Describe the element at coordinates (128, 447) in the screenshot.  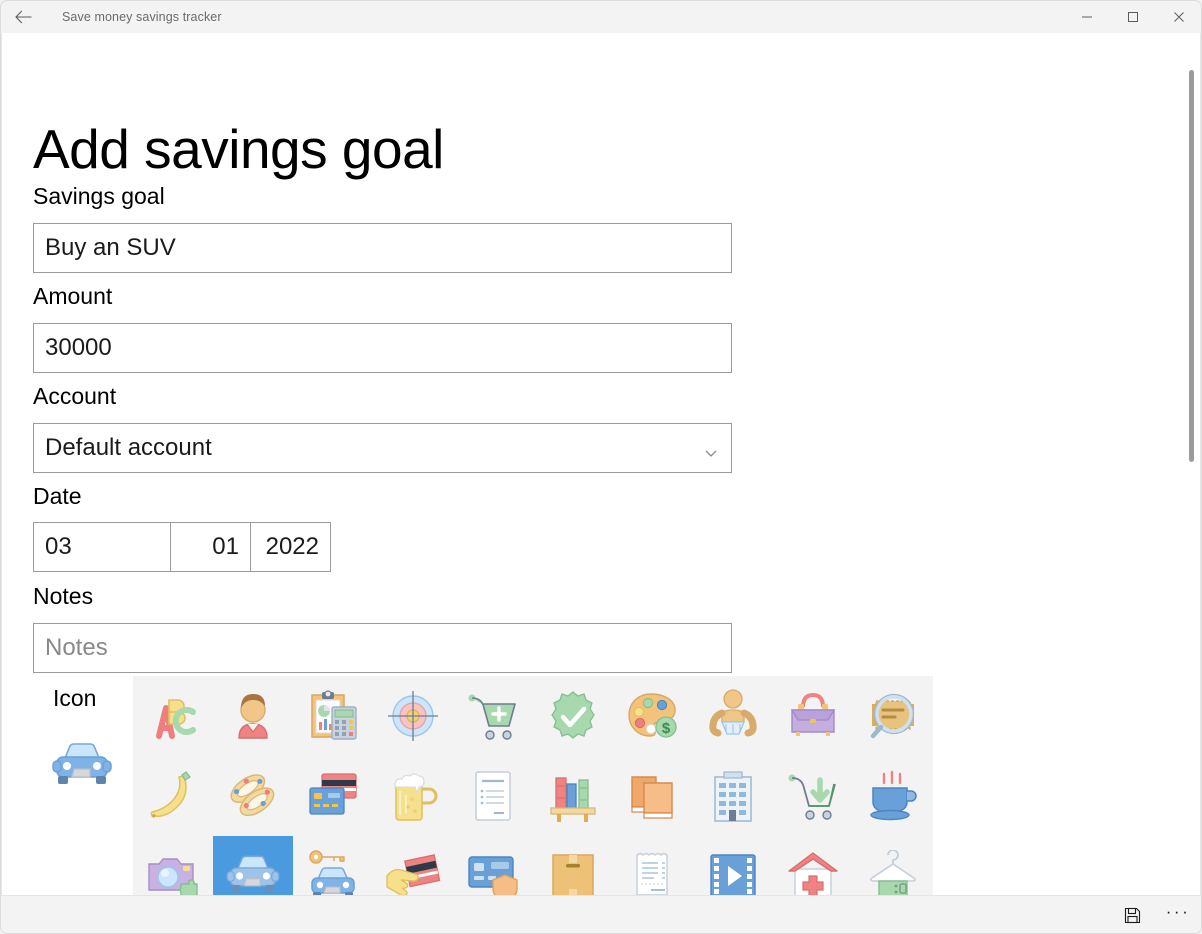
I see `account-selected-value: Default account` at that location.